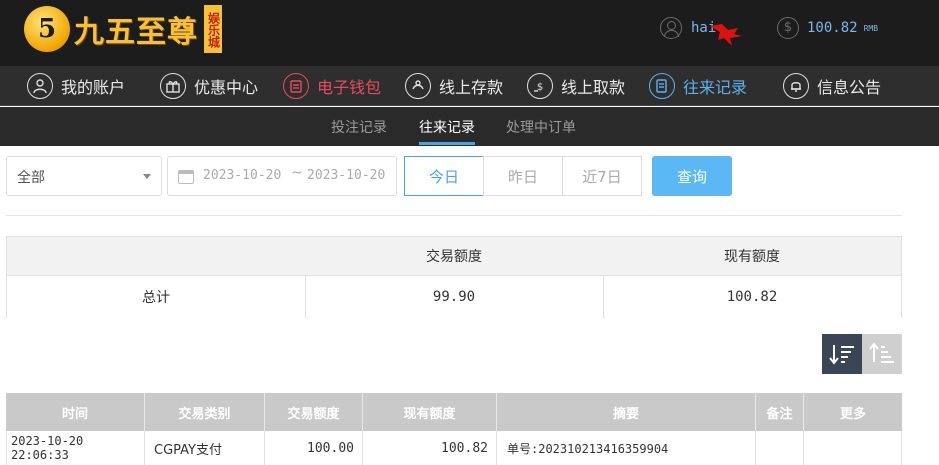  I want to click on sort-asc-icon, so click(881, 352).